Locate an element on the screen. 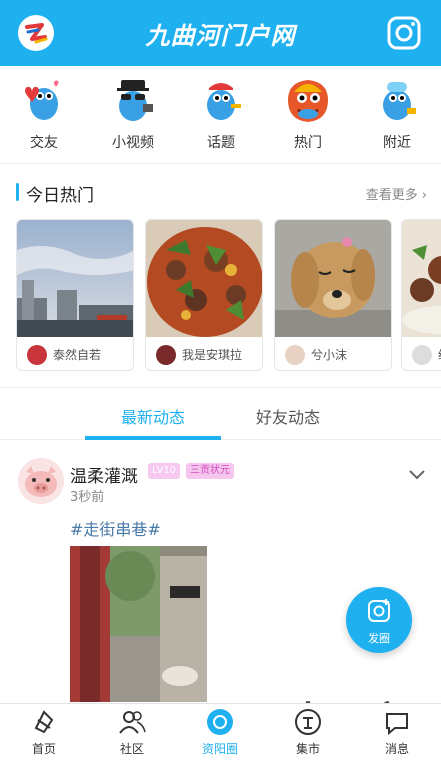  hot-card: 我是安琪拉 is located at coordinates (204, 295).